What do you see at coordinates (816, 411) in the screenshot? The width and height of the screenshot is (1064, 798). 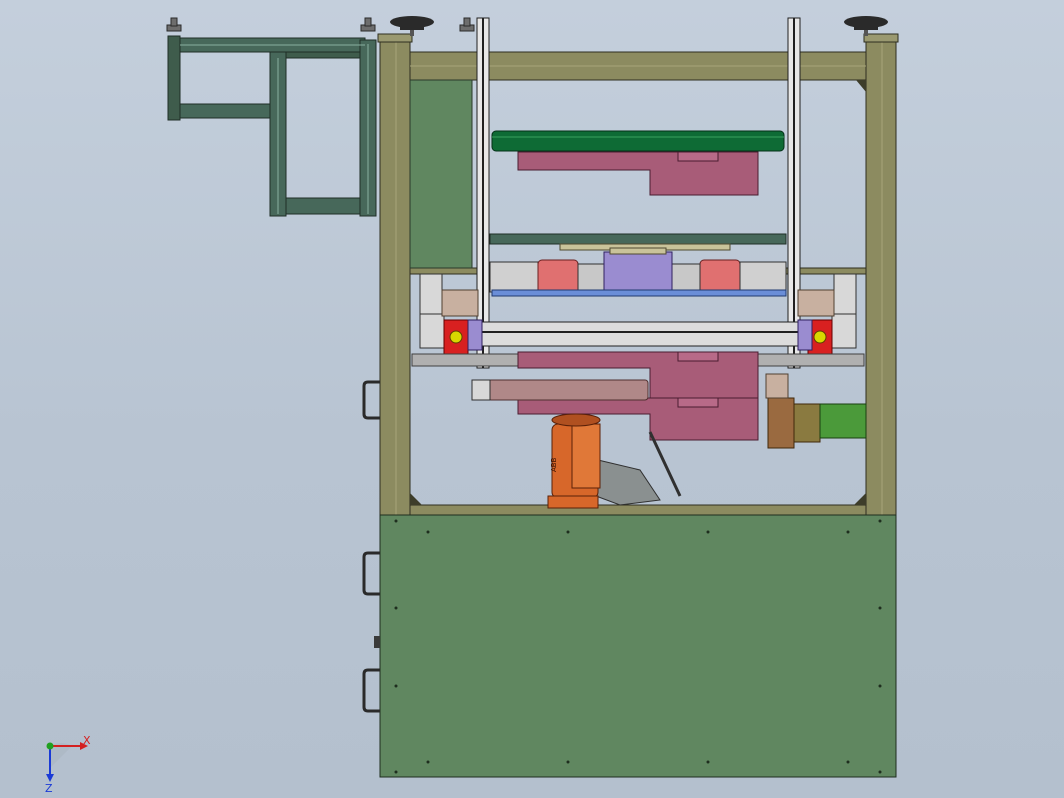 I see `motor-assembly` at bounding box center [816, 411].